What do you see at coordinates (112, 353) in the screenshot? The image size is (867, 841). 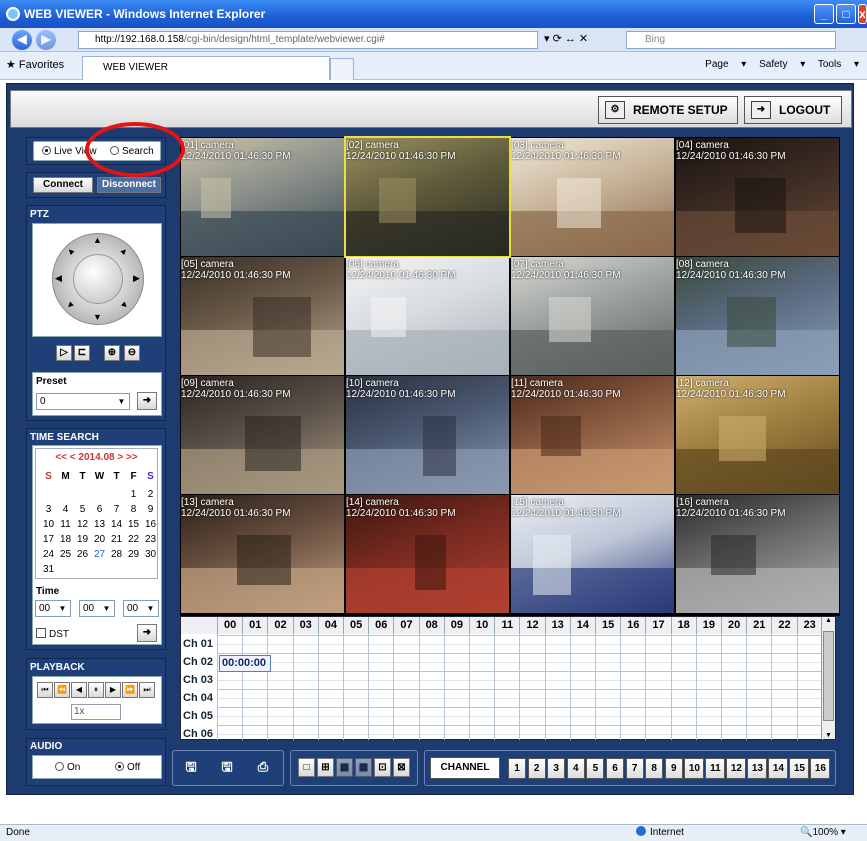 I see `zoom-in-button: ⊕` at bounding box center [112, 353].